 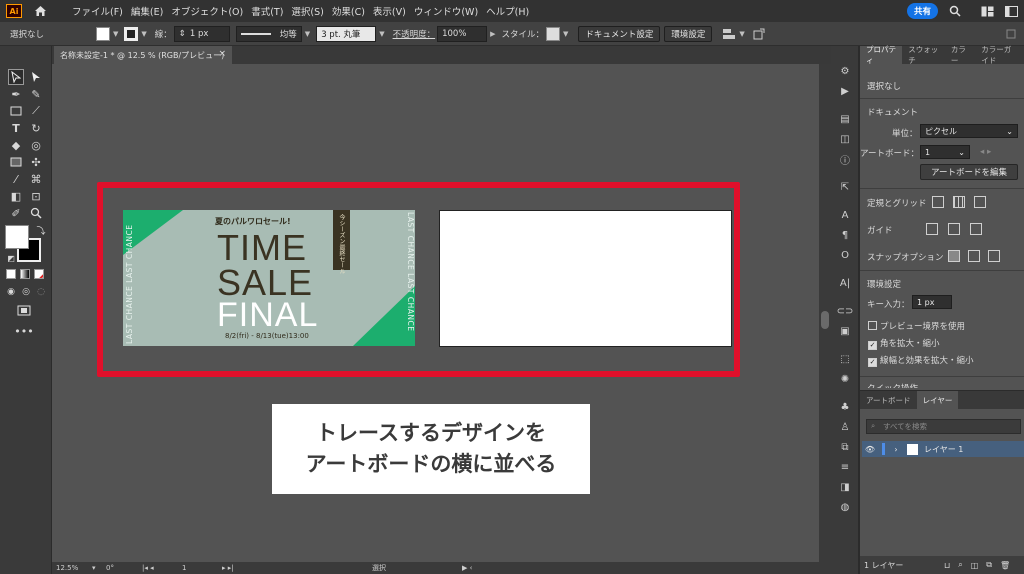 I want to click on rotation-value: 0°, so click(x=122, y=568).